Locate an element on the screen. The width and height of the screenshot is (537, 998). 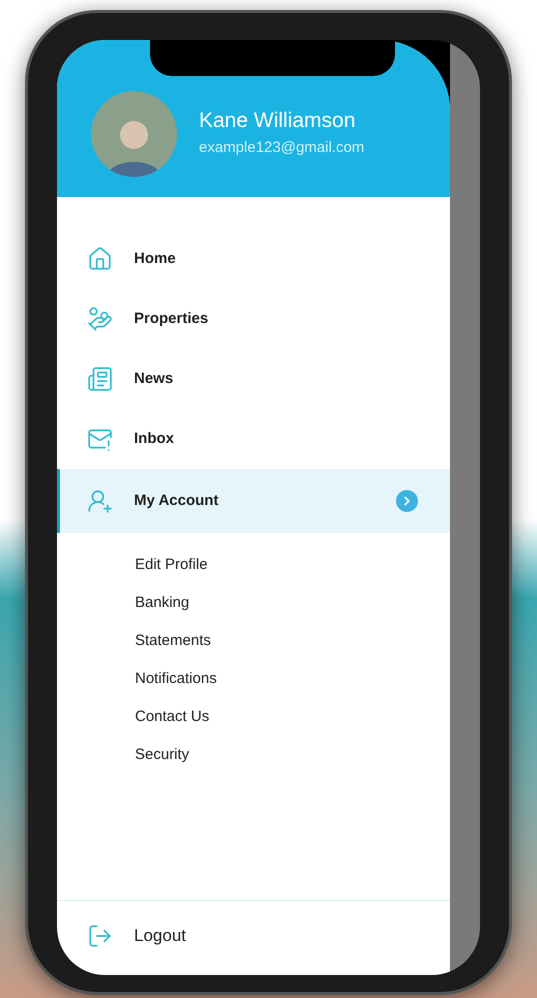
submenu-item: Security is located at coordinates (253, 755).